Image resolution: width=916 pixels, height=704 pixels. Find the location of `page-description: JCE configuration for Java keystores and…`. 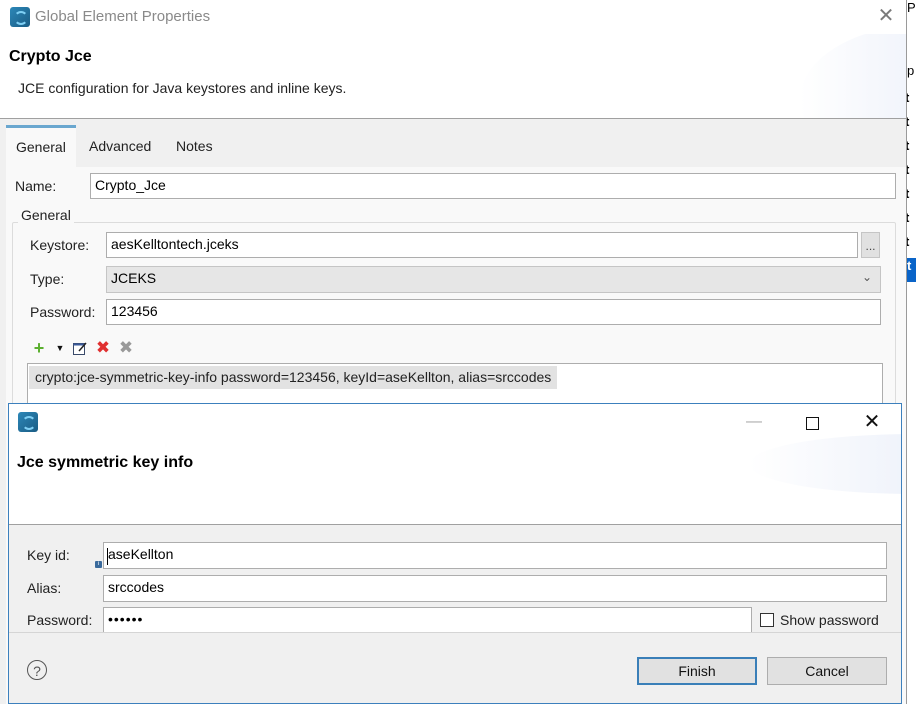

page-description: JCE configuration for Java keystores and… is located at coordinates (182, 88).